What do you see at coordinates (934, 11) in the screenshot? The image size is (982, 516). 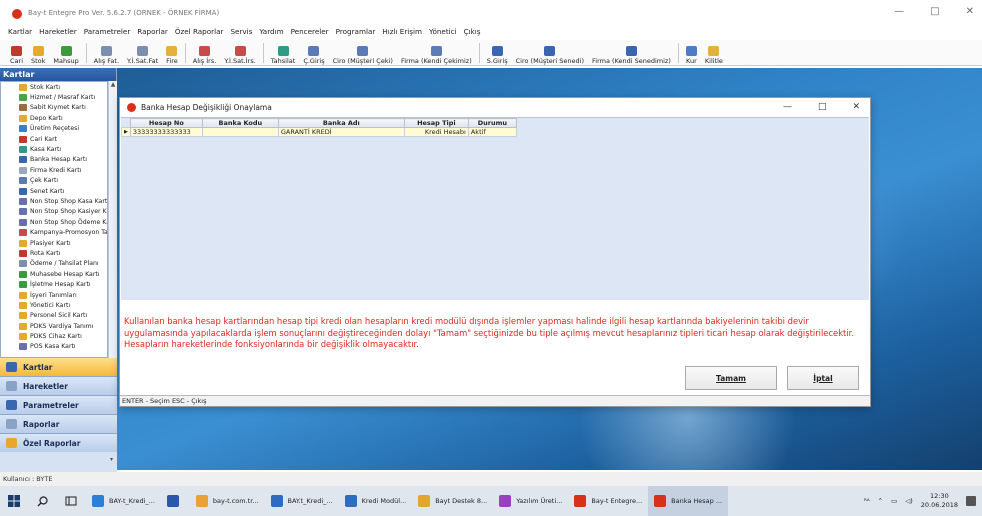 I see `maximize-button: □` at bounding box center [934, 11].